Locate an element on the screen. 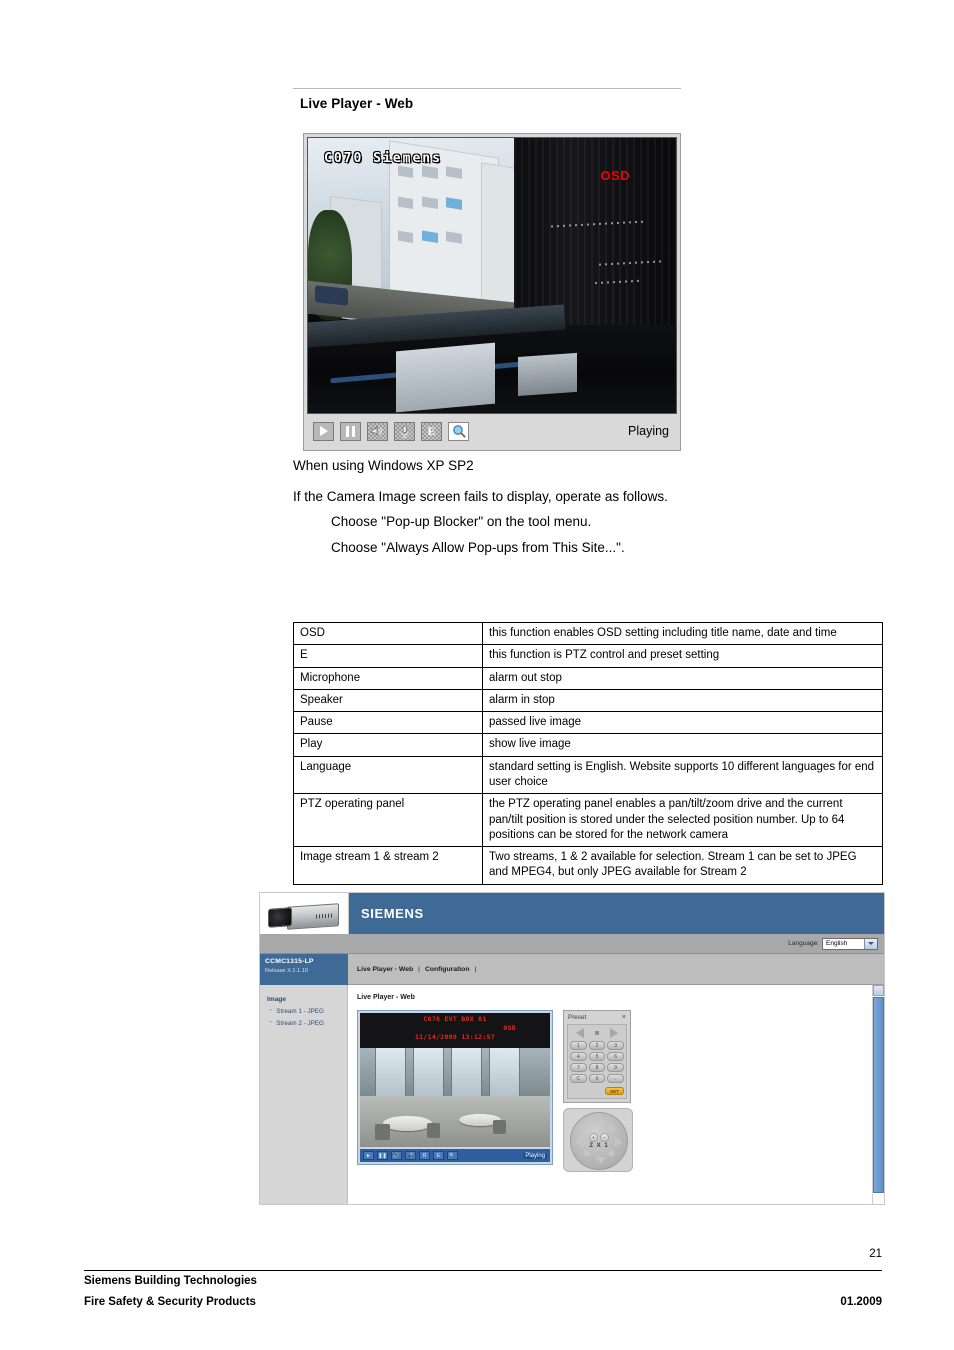 The width and height of the screenshot is (954, 1350). siemens-logo: SIEMENS is located at coordinates (392, 913).